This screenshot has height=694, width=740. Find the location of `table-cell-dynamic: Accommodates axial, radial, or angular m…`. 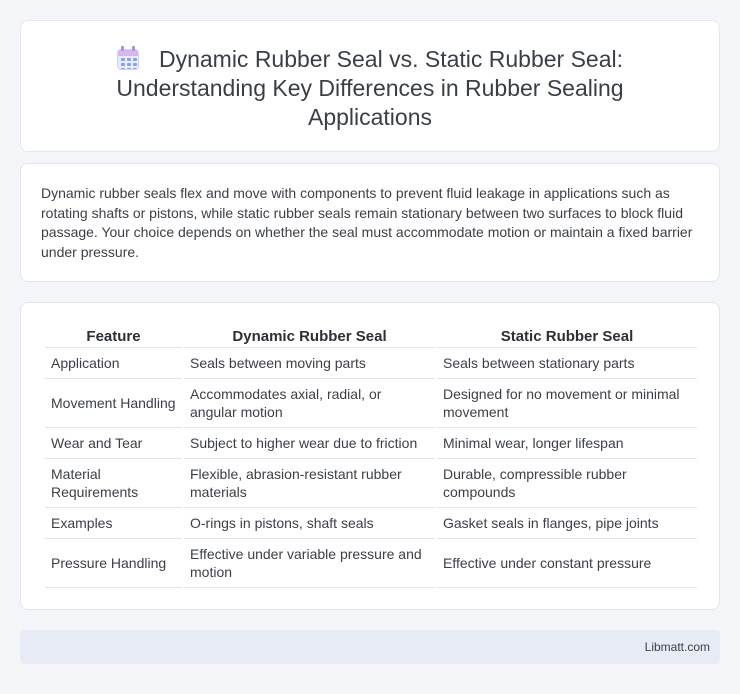

table-cell-dynamic: Accommodates axial, radial, or angular m… is located at coordinates (309, 403).